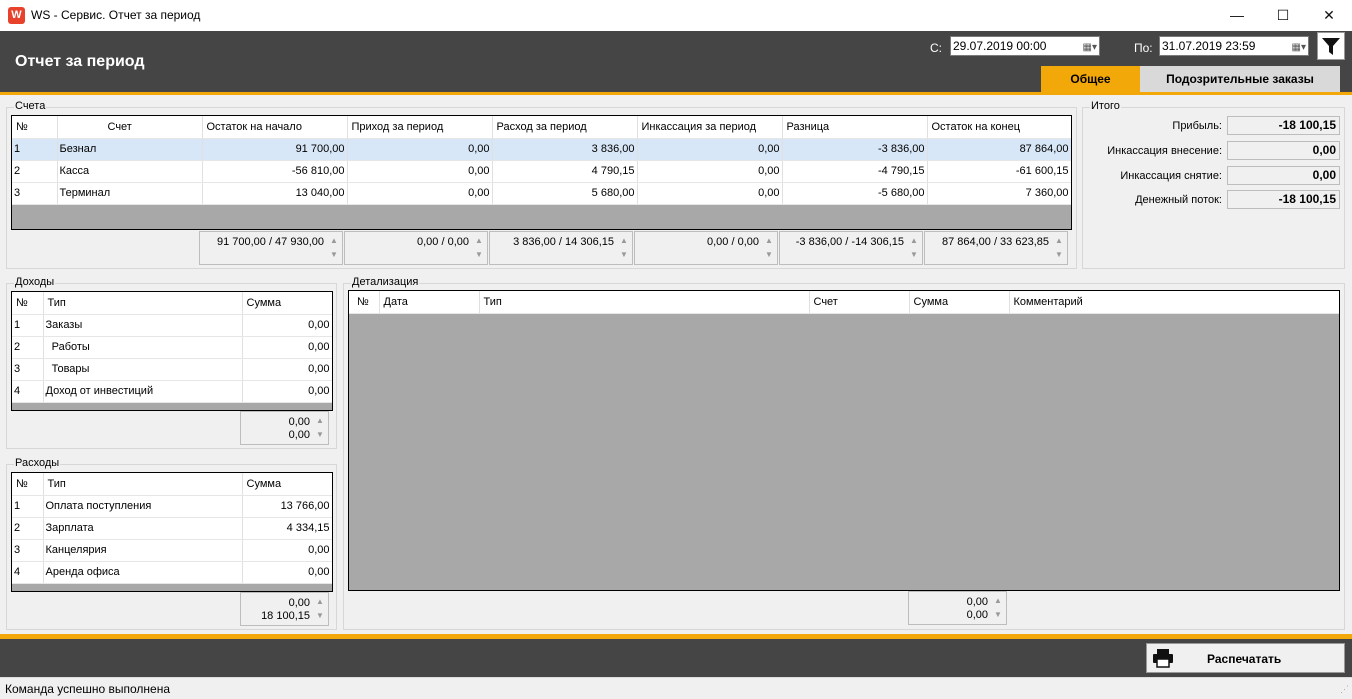 The height and width of the screenshot is (699, 1352). I want to click on cell: Зарплата, so click(143, 528).